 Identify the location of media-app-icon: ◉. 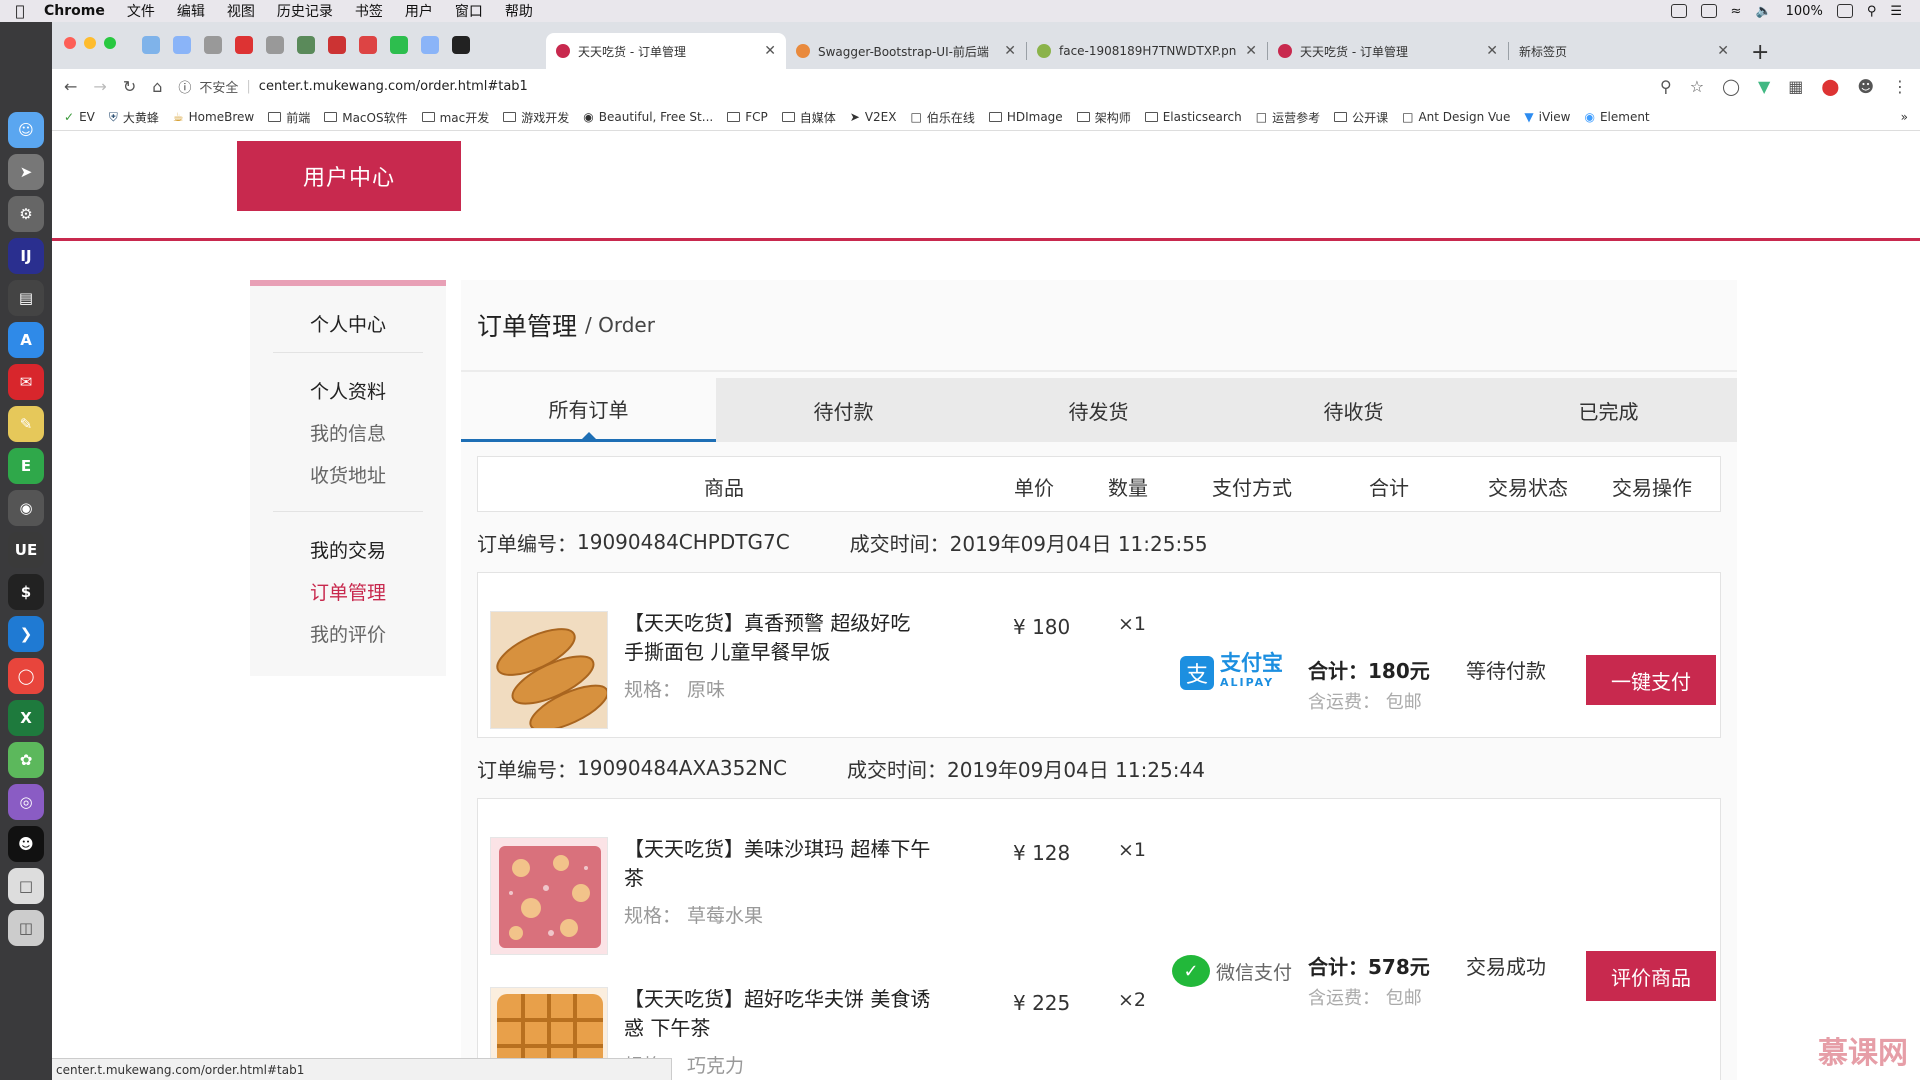
(26, 508).